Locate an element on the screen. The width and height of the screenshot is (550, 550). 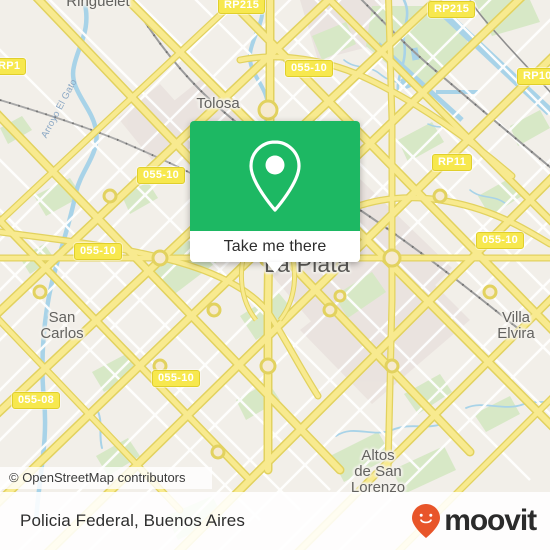
osm-attribution: © OpenStreetMap contributors is located at coordinates (106, 478).